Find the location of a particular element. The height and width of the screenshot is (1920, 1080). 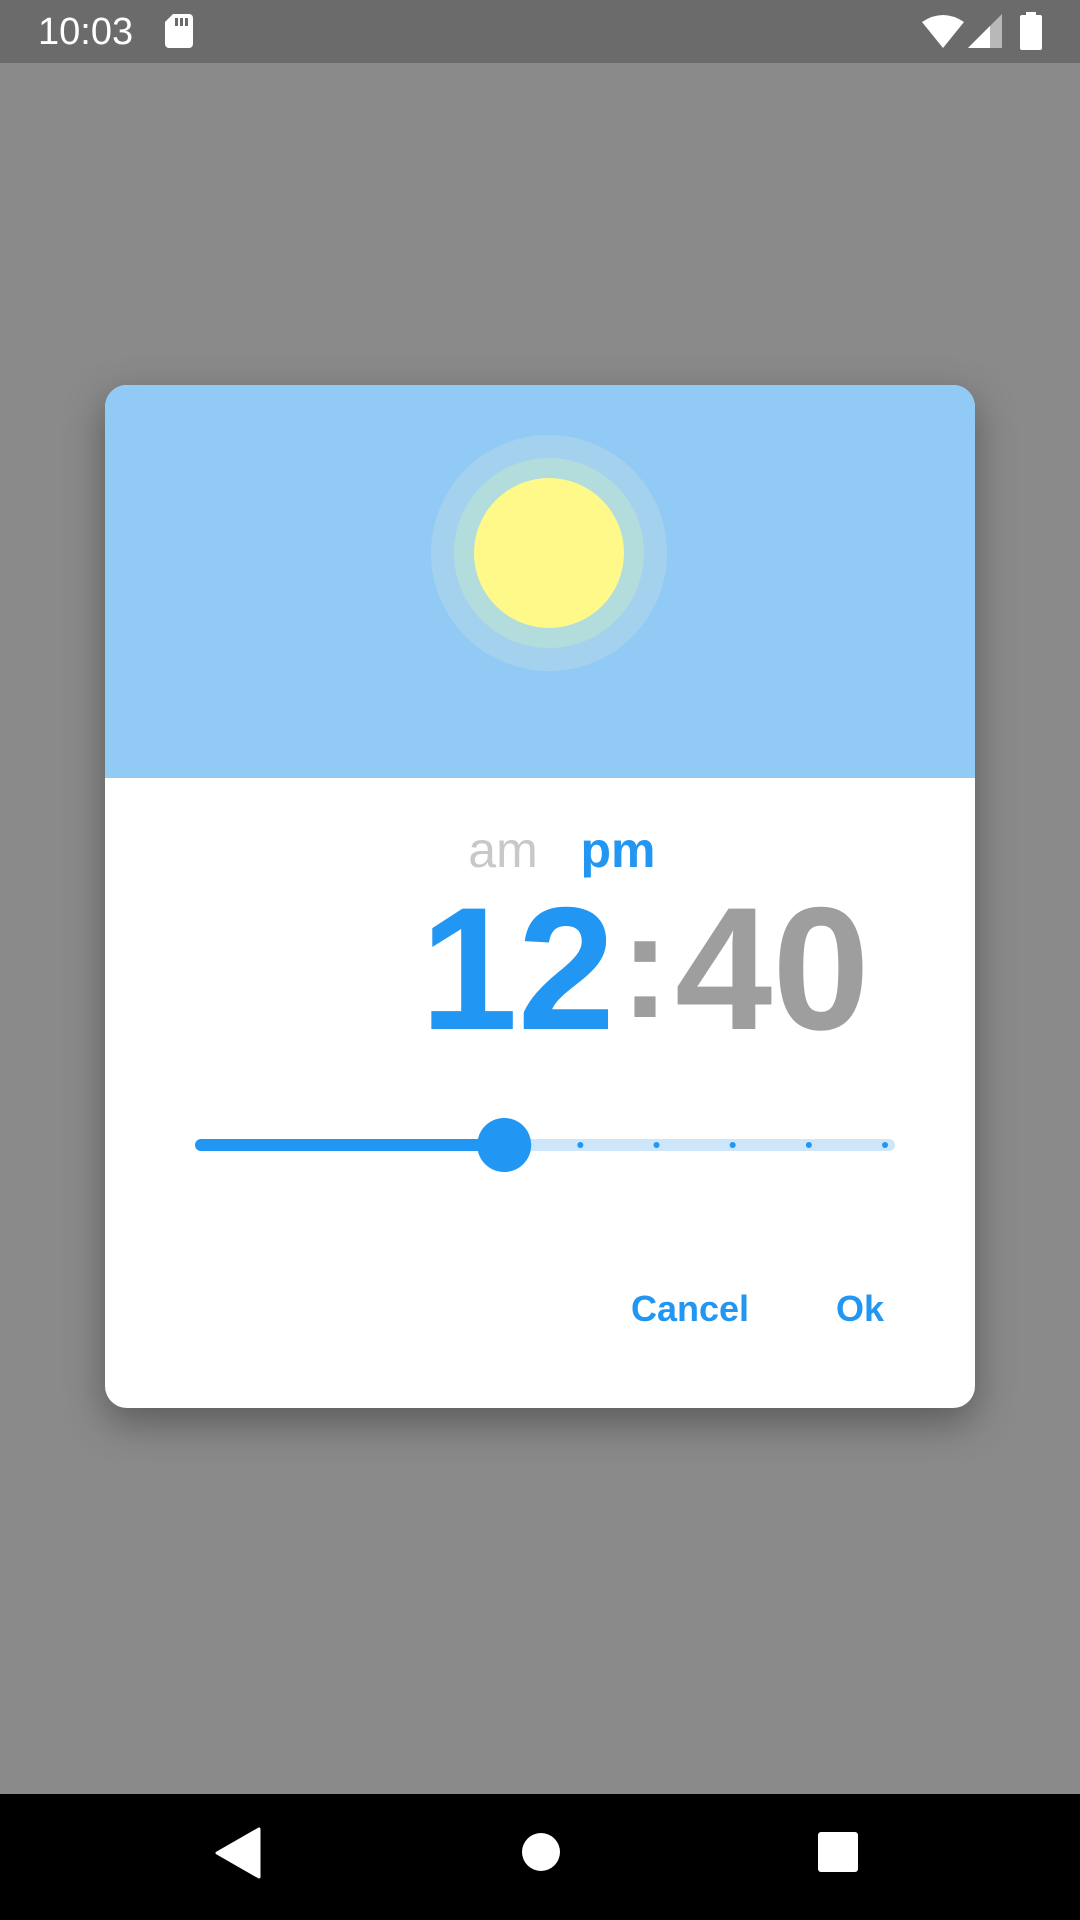

back-icon is located at coordinates (238, 1853).